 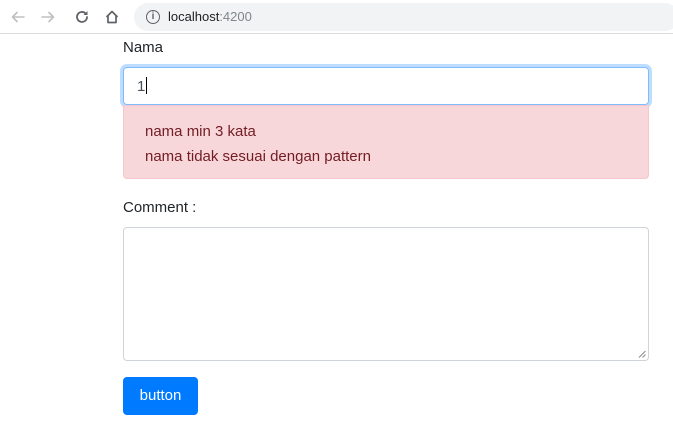 I want to click on url-text: localhost:4200, so click(x=210, y=17).